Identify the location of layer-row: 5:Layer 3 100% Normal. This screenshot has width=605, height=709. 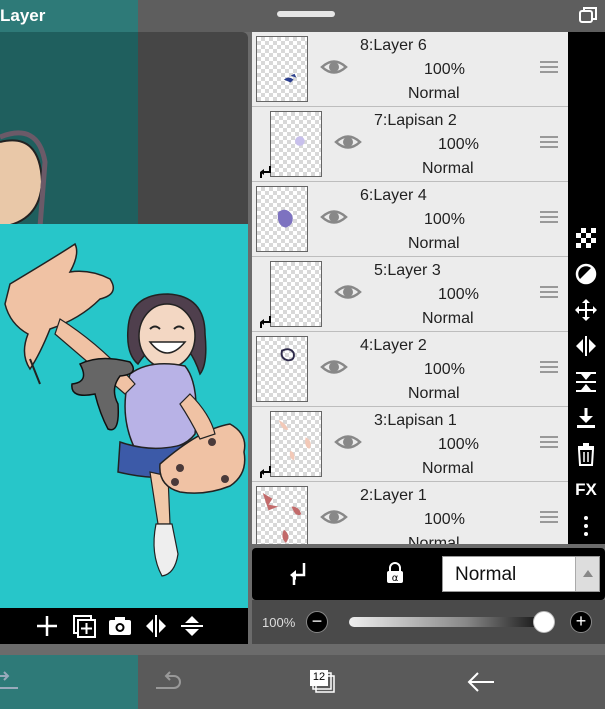
(410, 294).